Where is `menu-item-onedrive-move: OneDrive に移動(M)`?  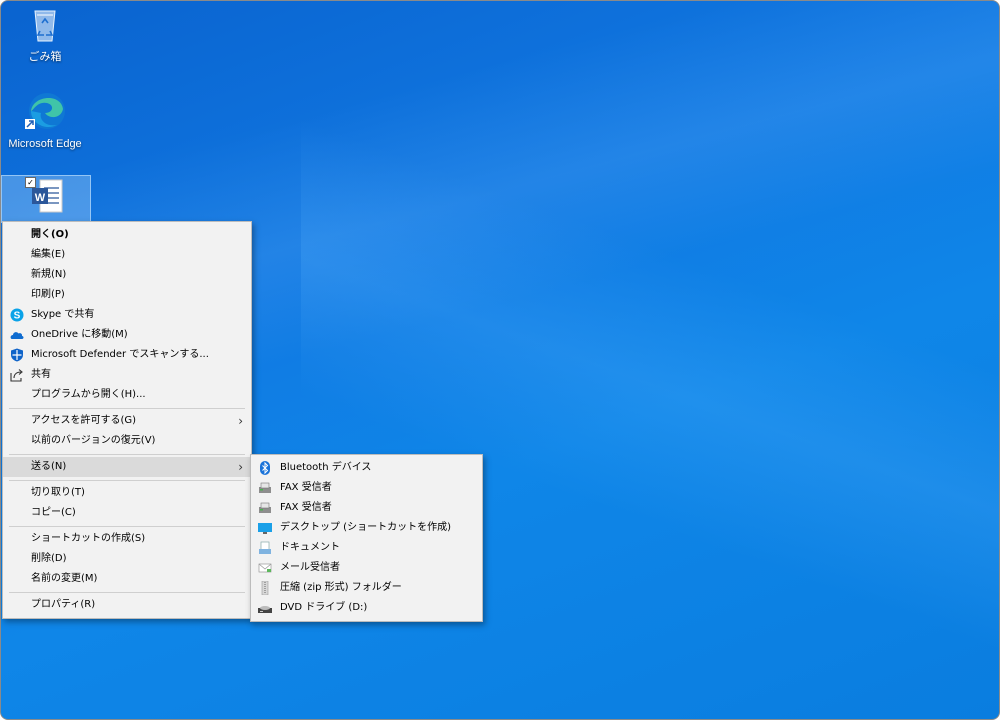
menu-item-onedrive-move: OneDrive に移動(M) is located at coordinates (127, 335).